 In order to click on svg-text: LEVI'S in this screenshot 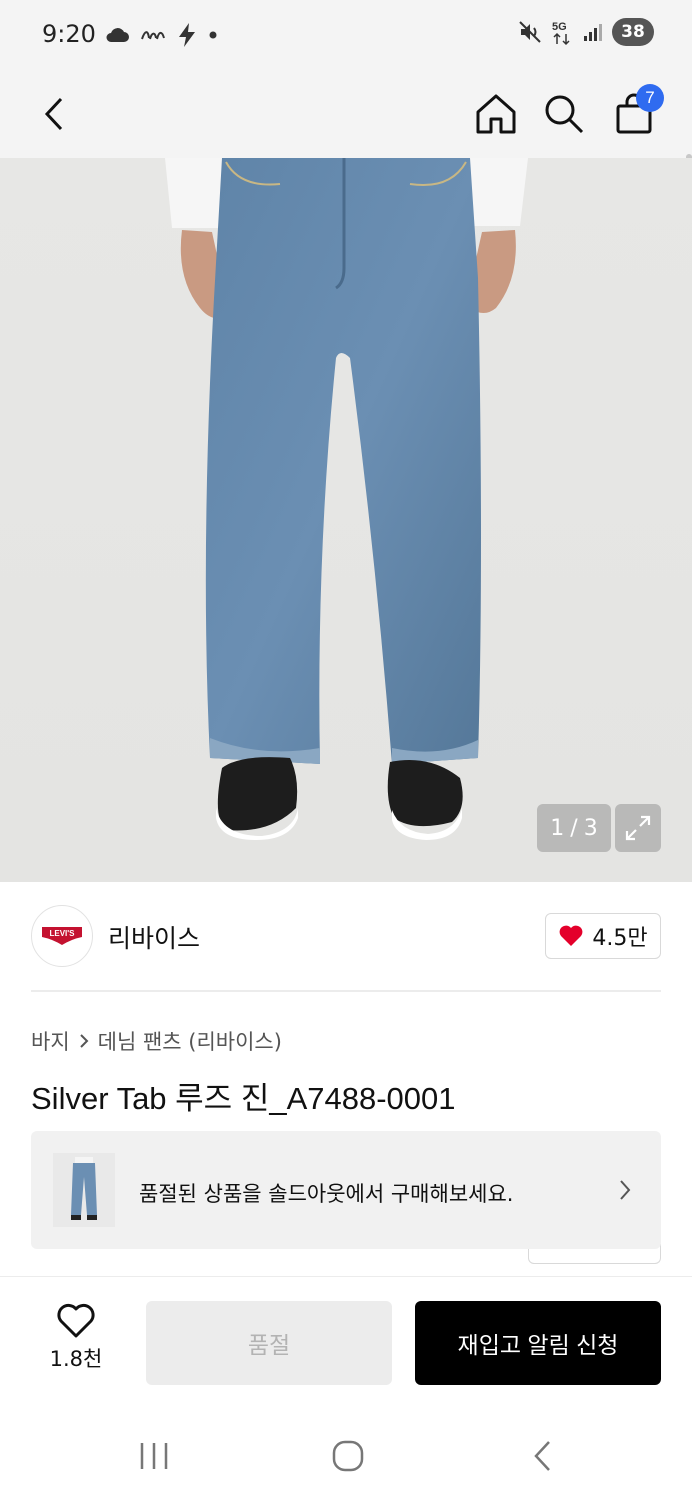, I will do `click(62, 933)`.